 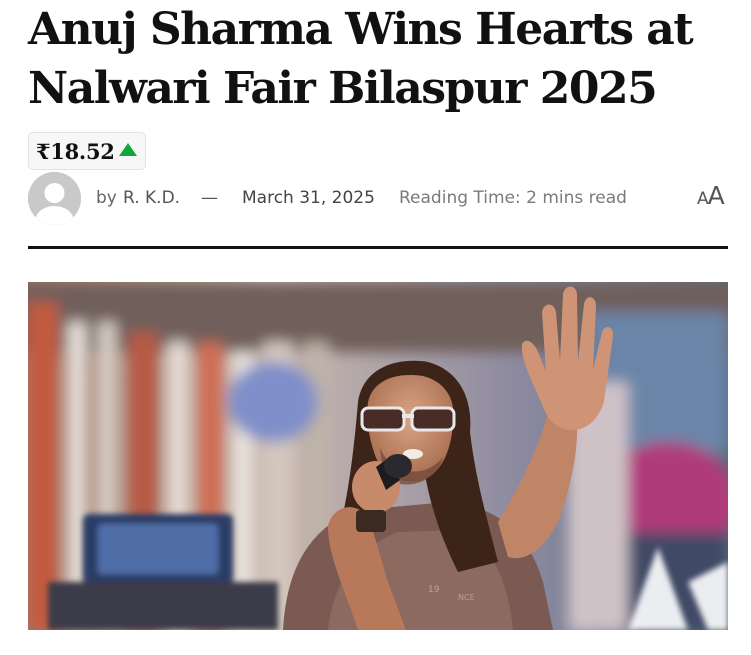 What do you see at coordinates (75, 151) in the screenshot?
I see `stock-price: ₹18.52` at bounding box center [75, 151].